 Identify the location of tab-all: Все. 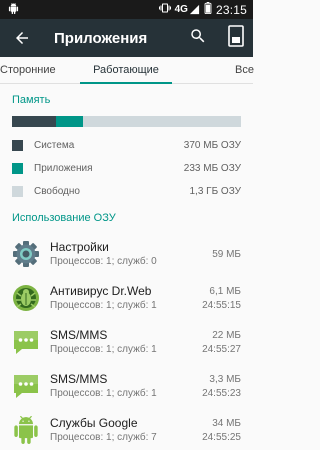
(244, 70).